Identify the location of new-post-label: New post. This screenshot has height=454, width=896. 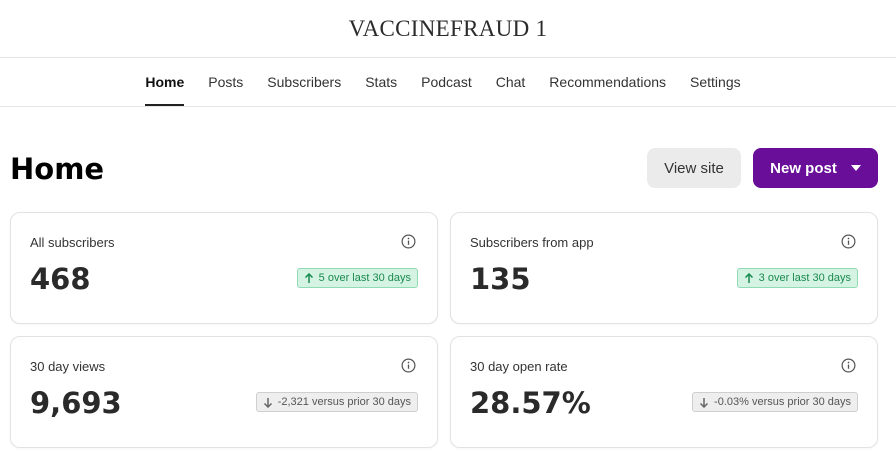
(803, 168).